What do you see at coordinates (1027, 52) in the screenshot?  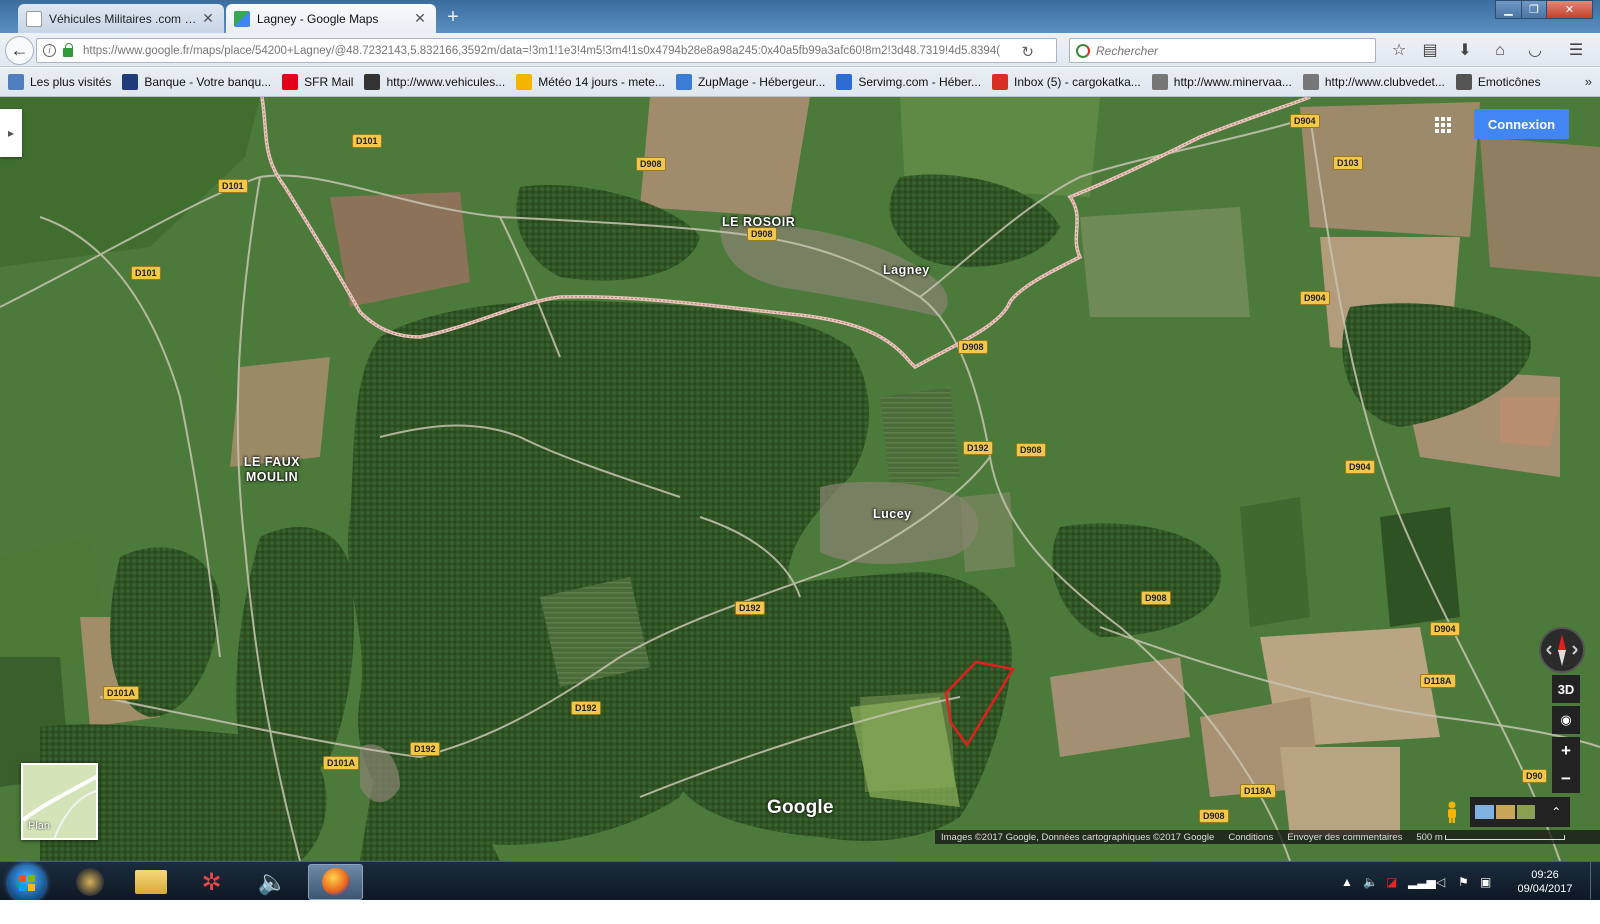 I see `reload-icon: ↻` at bounding box center [1027, 52].